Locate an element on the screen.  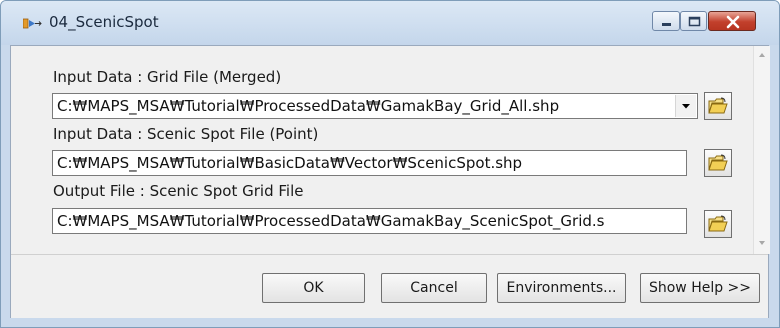
minimize-icon is located at coordinates (666, 24).